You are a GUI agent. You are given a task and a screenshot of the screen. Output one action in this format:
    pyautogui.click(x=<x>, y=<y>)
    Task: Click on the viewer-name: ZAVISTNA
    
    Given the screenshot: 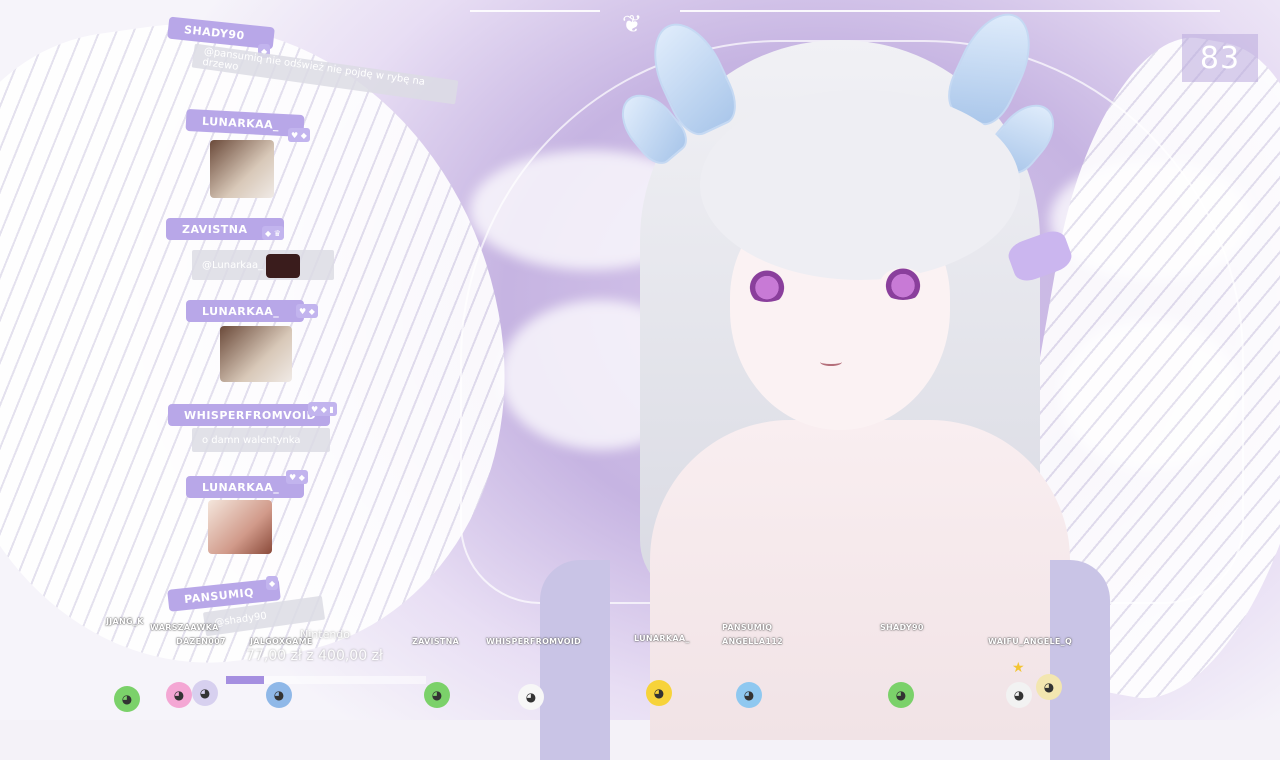 What is the action you would take?
    pyautogui.click(x=436, y=641)
    